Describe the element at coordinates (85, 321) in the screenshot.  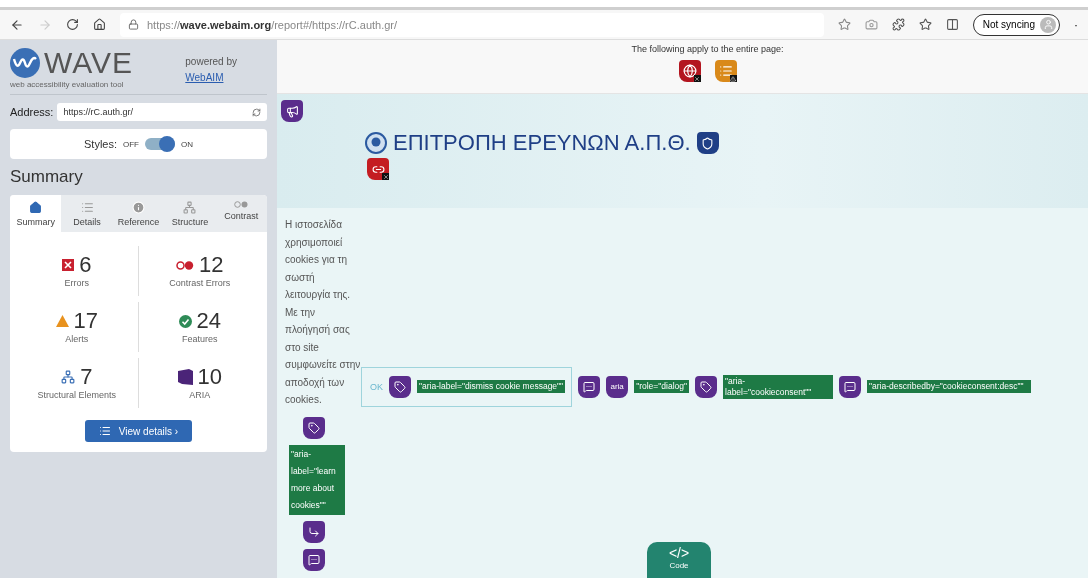
I see `stat-count: 17` at that location.